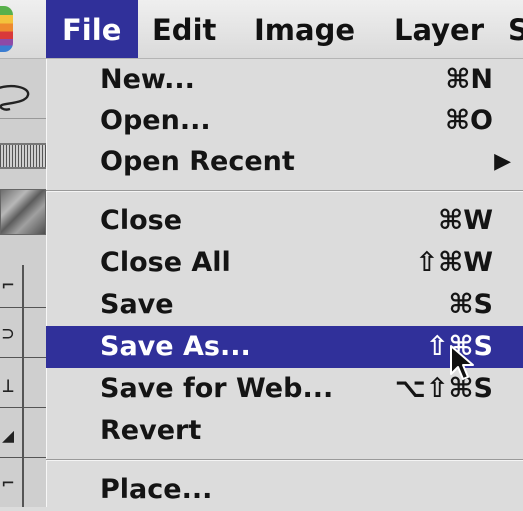 The width and height of the screenshot is (523, 511). I want to click on menu-item-label: Close All, so click(165, 262).